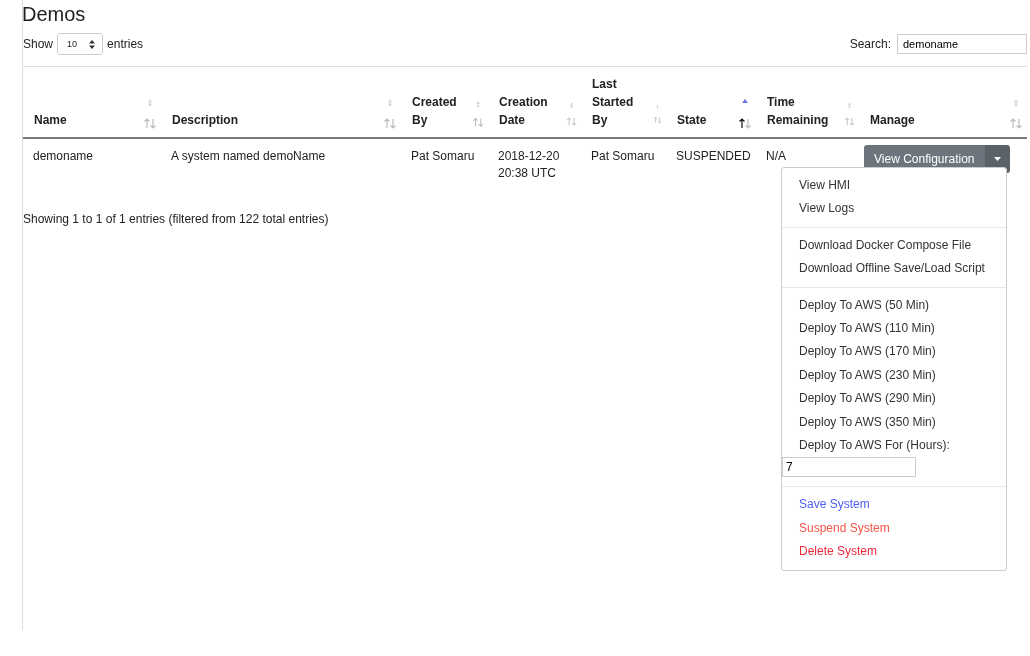  What do you see at coordinates (892, 120) in the screenshot?
I see `column-header: Manage` at bounding box center [892, 120].